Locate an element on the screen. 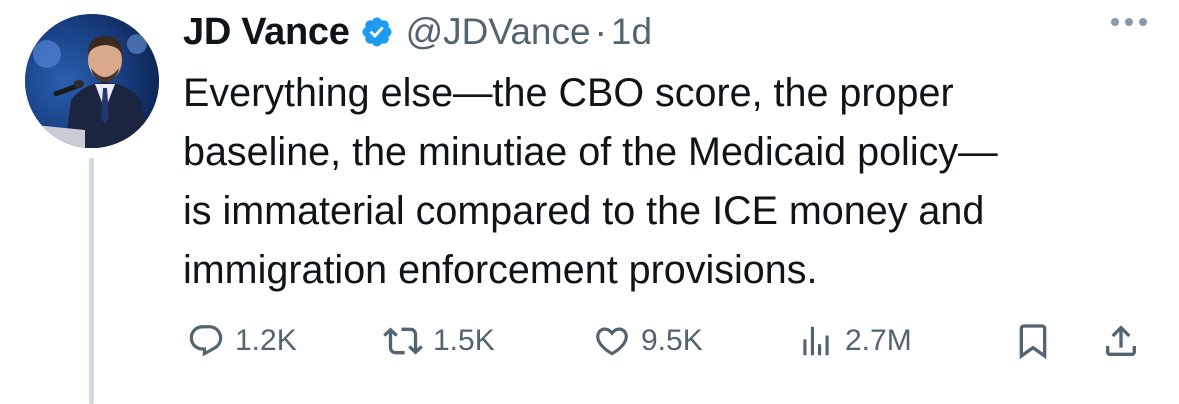 This screenshot has width=1179, height=404. like-button: 9.5K is located at coordinates (648, 341).